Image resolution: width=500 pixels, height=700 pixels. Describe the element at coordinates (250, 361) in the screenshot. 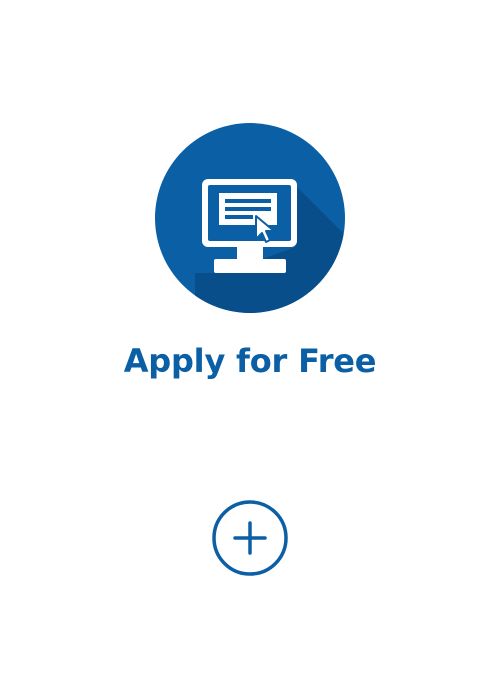

I see `feature-title: Apply for Free` at that location.